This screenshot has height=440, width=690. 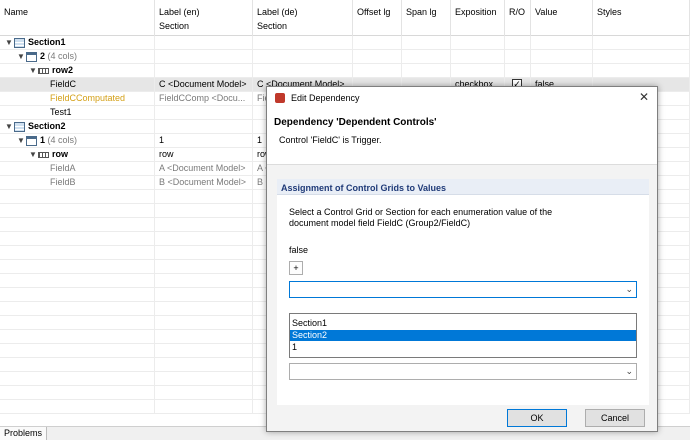 I want to click on close-icon: ✕, so click(x=644, y=97).